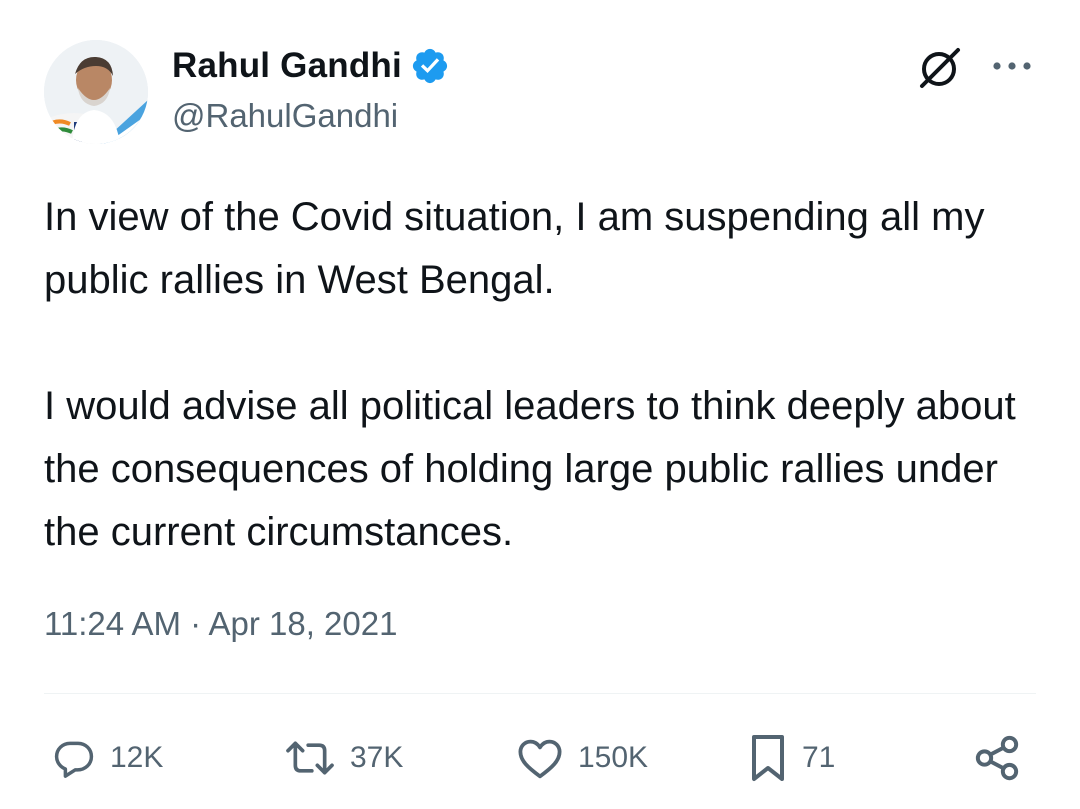 This screenshot has width=1080, height=809. I want to click on avatar-image, so click(96, 92).